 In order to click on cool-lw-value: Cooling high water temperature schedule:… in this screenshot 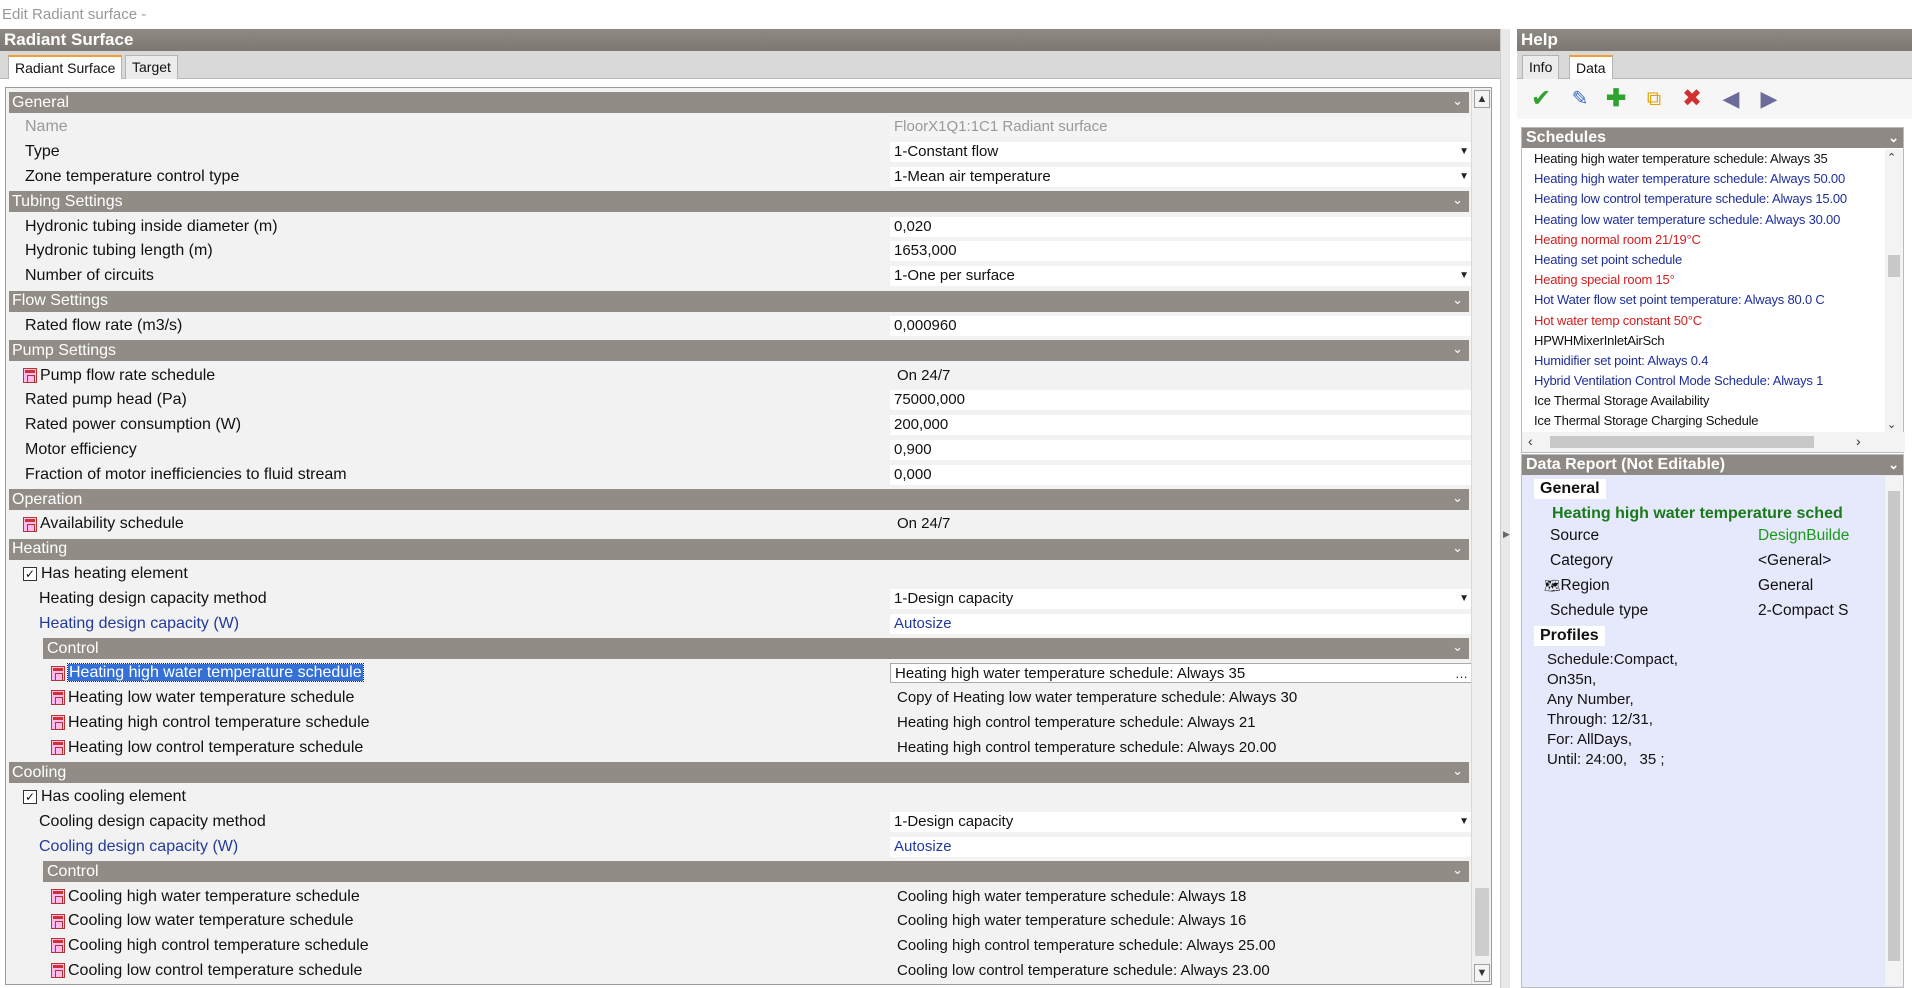, I will do `click(1182, 921)`.